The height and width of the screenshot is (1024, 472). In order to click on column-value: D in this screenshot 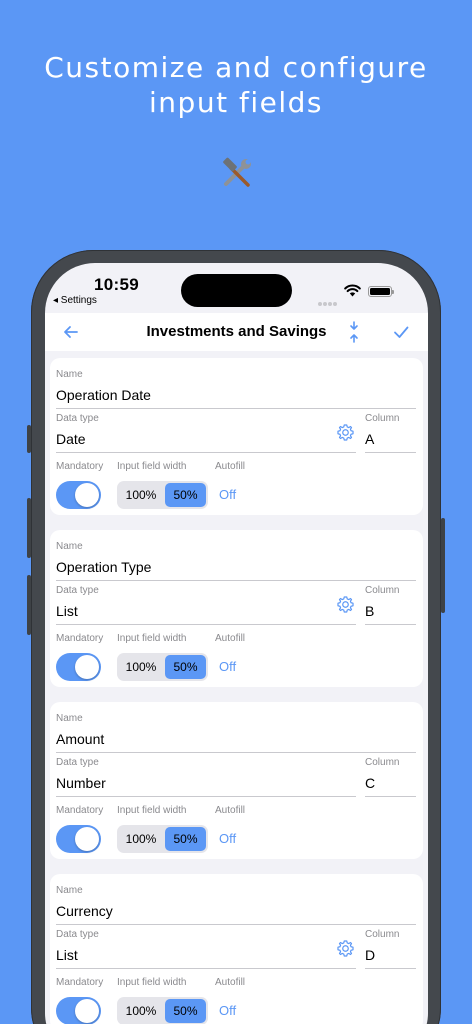, I will do `click(370, 955)`.